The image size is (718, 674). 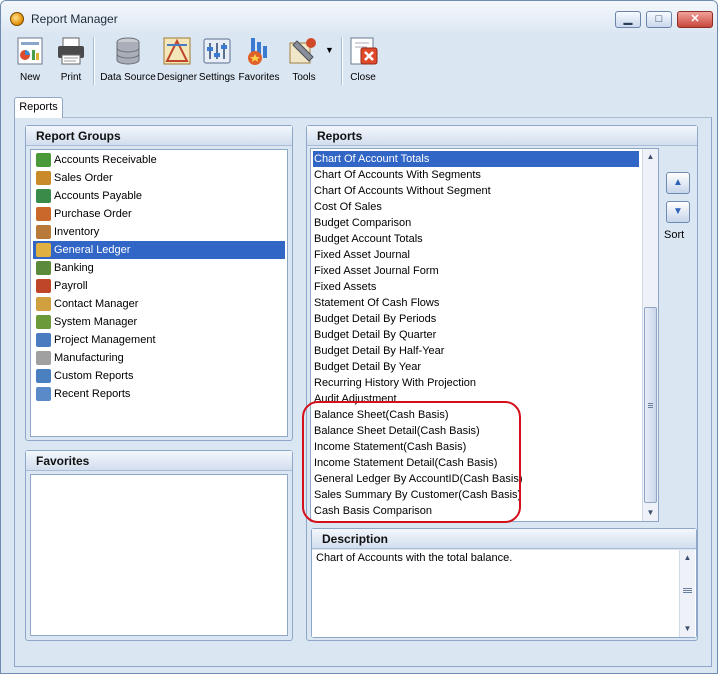 What do you see at coordinates (43, 394) in the screenshot?
I see `recent-reports-icon` at bounding box center [43, 394].